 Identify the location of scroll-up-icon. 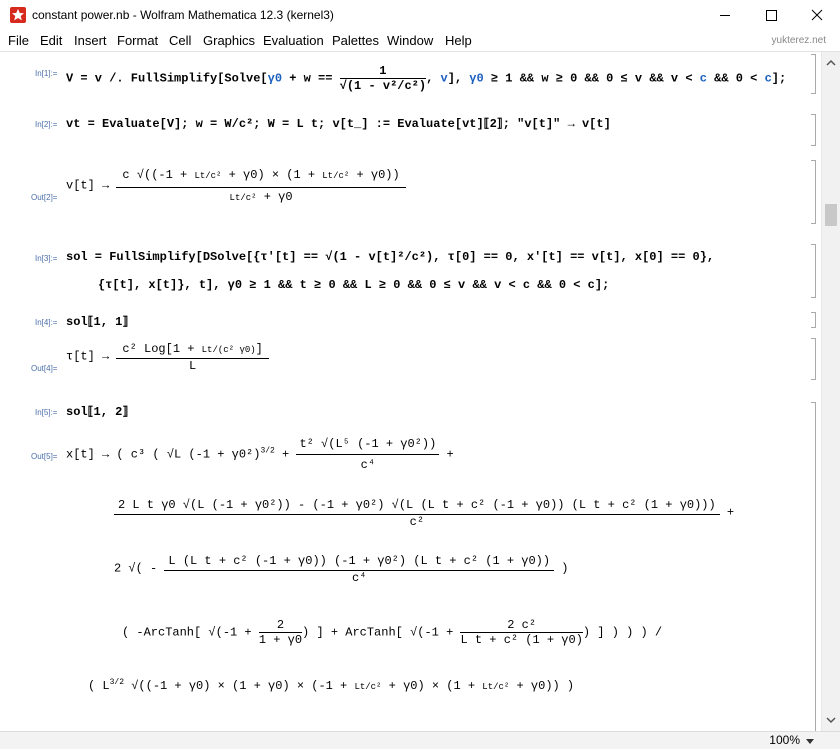
(831, 63).